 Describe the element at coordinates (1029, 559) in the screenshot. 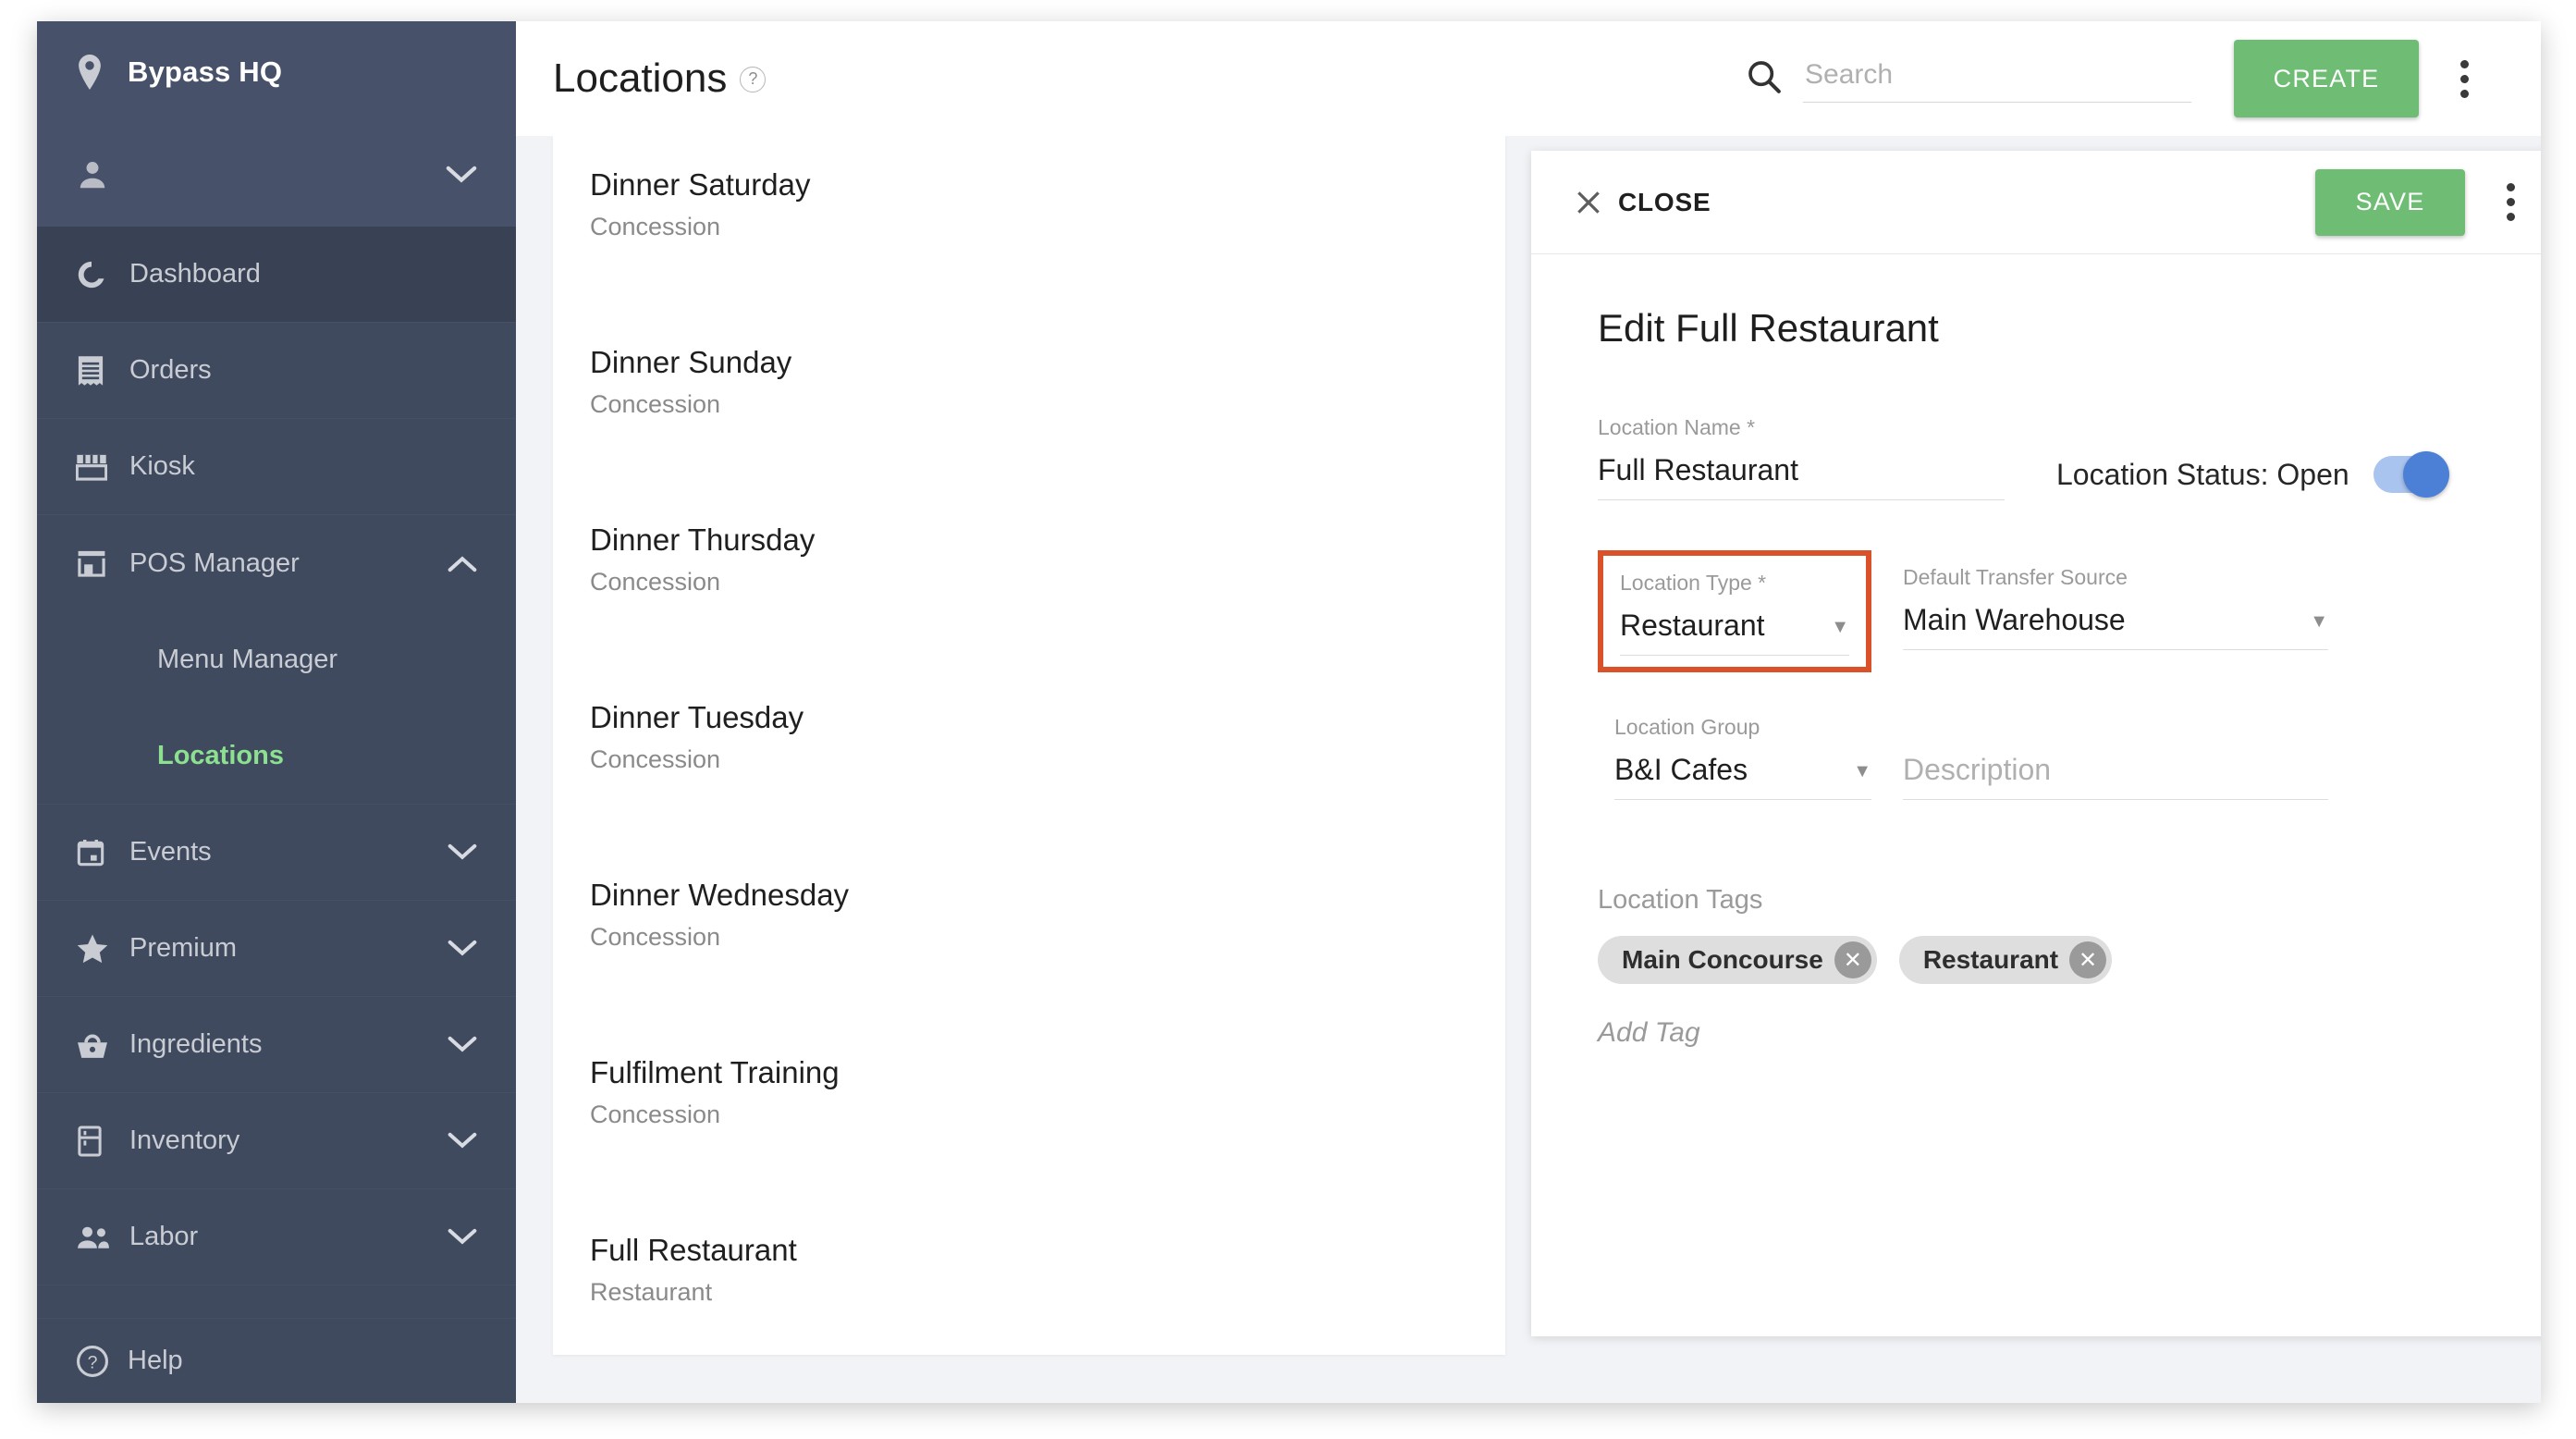

I see `list-item: Dinner Thursday Concession` at that location.